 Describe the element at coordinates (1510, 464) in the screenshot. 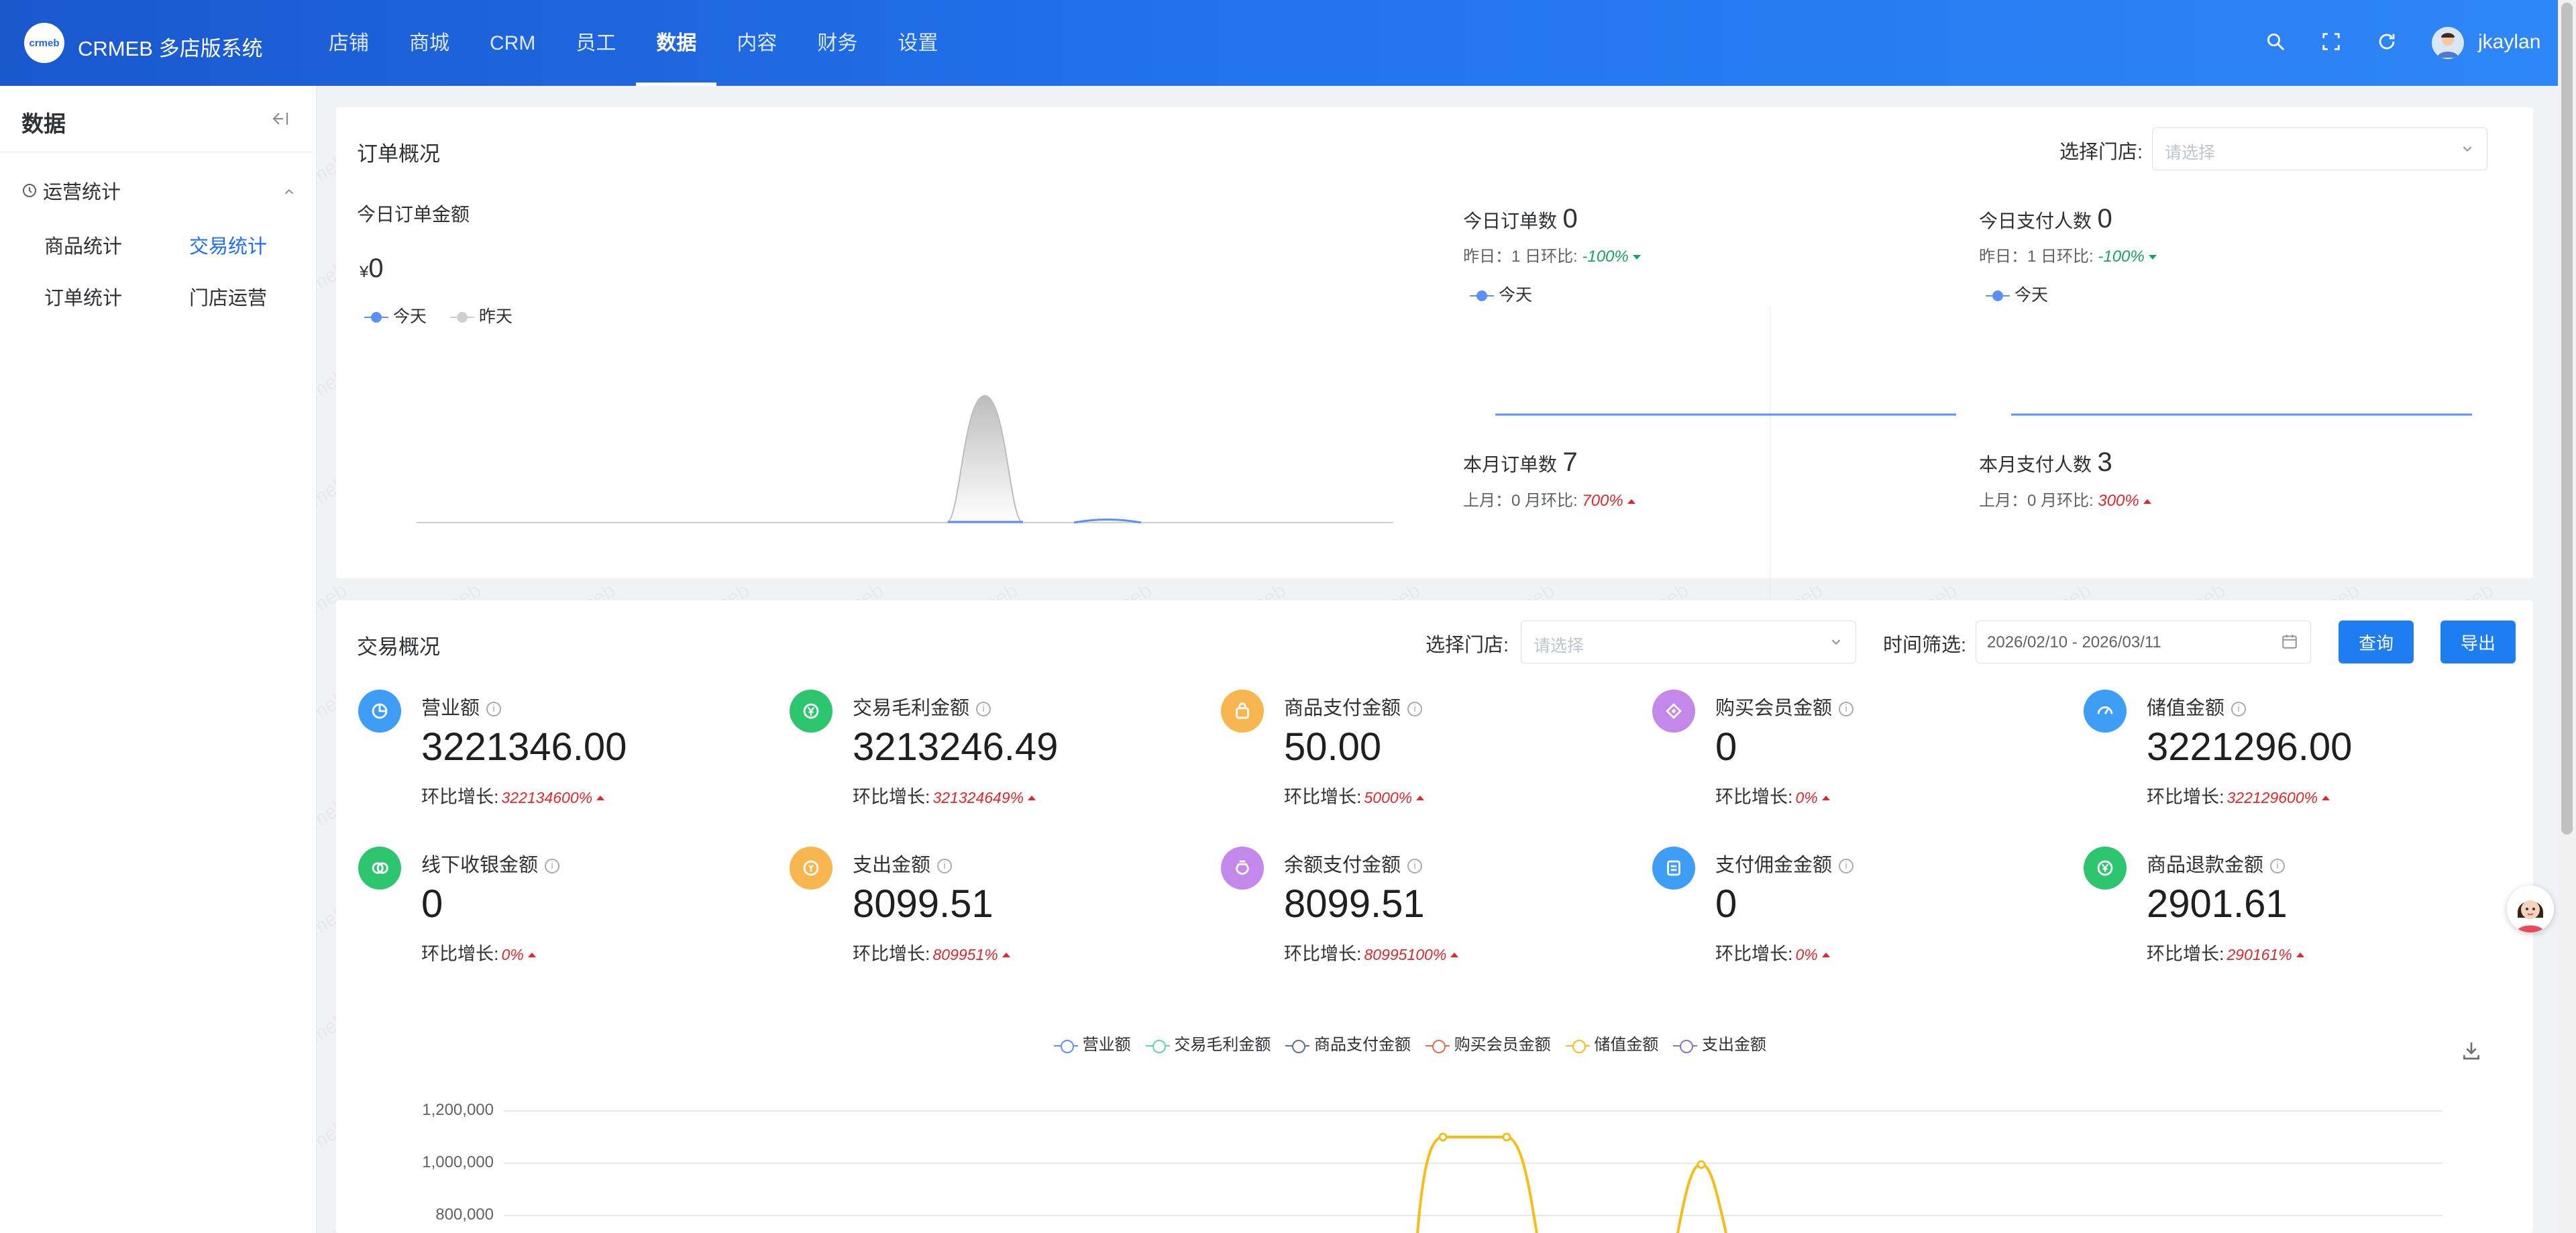

I see `month-orders-label: 本月订单数` at that location.